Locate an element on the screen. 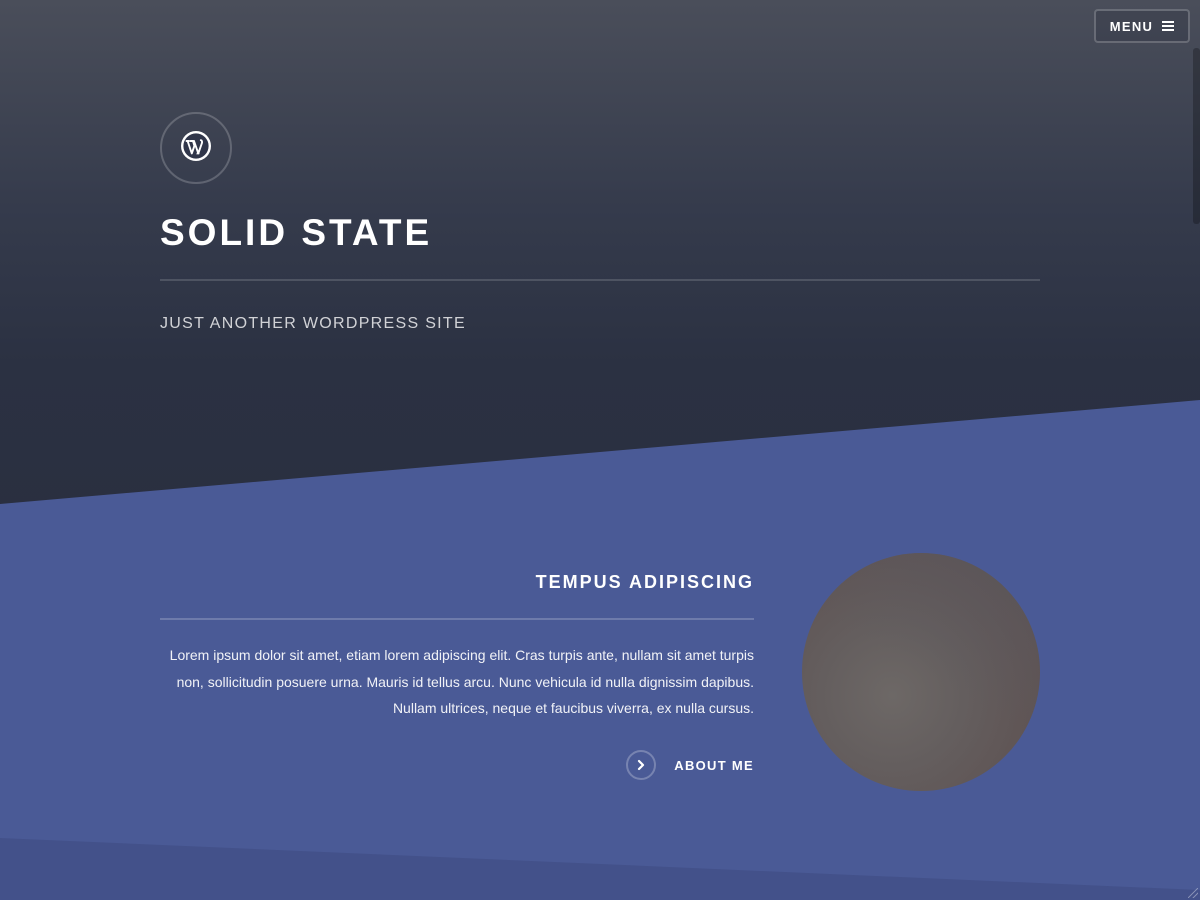  site-logo is located at coordinates (196, 148).